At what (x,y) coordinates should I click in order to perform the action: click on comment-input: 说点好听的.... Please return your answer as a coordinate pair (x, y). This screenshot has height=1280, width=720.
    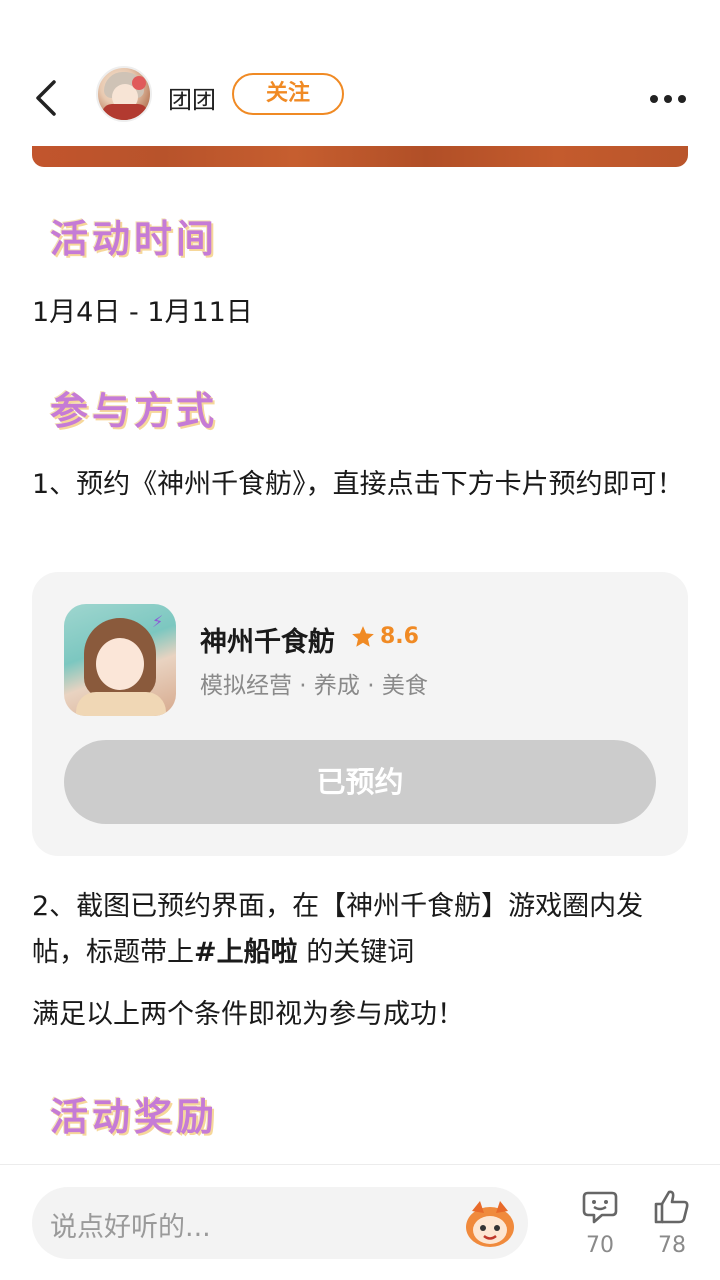
    Looking at the image, I should click on (280, 1223).